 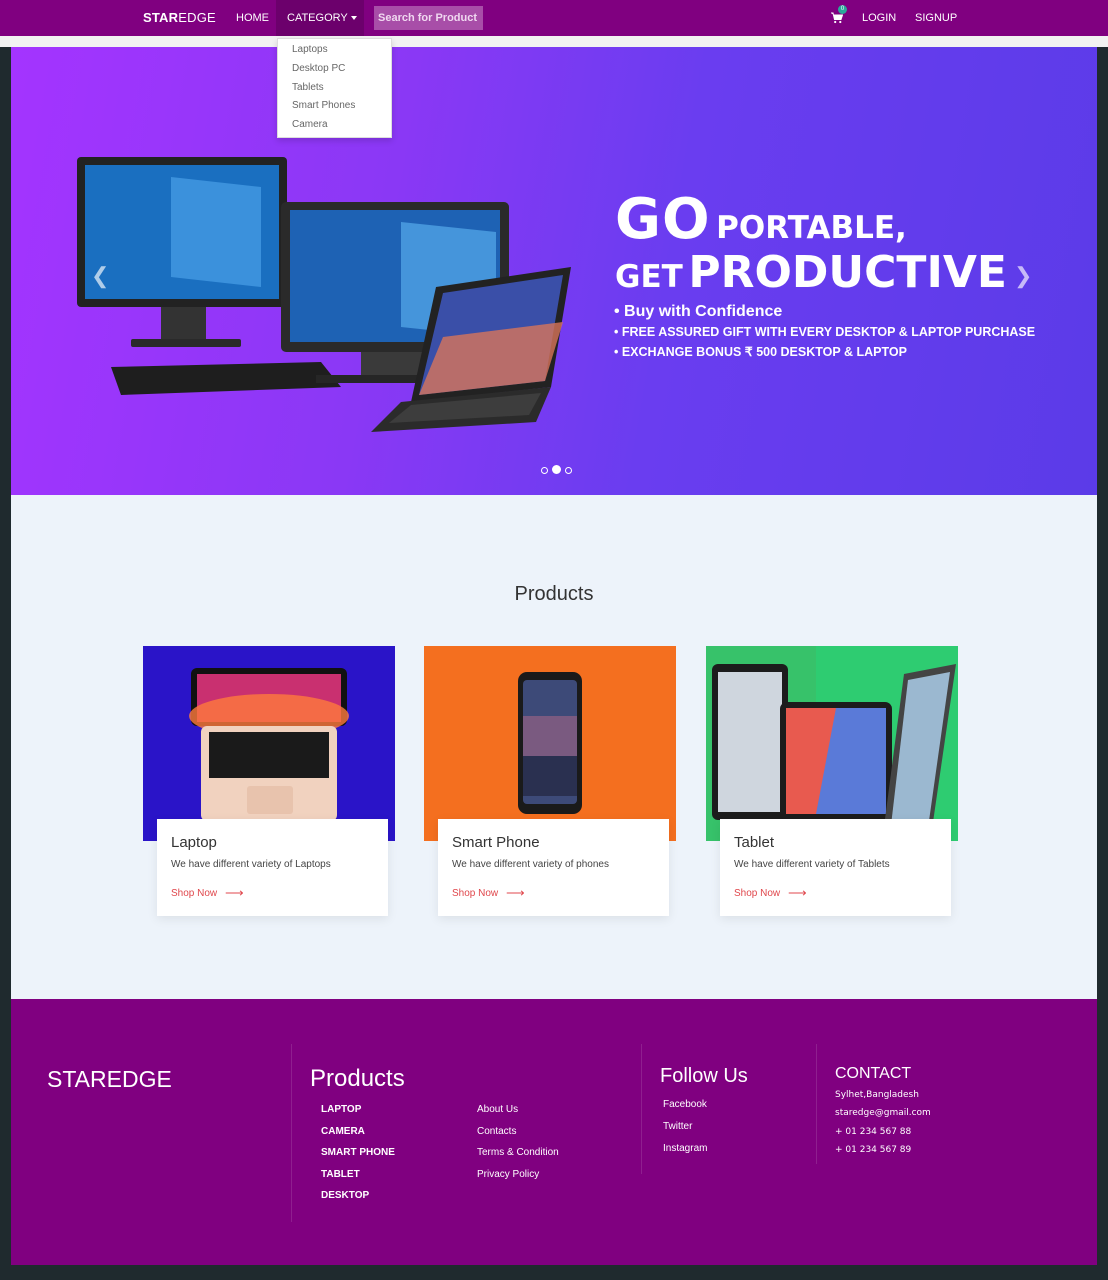 I want to click on products-heading: Products, so click(x=554, y=594).